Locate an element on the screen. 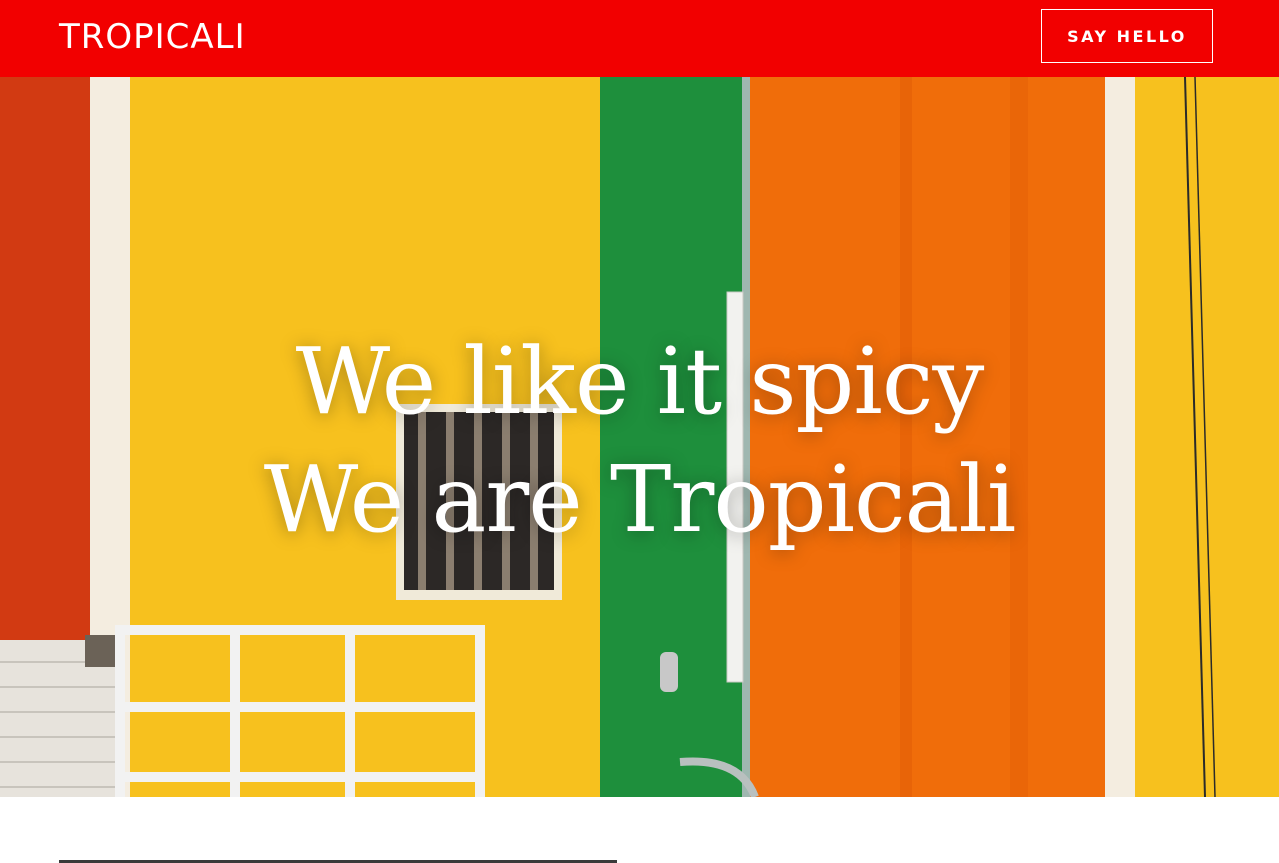 This screenshot has width=1279, height=863. say-hello-button: SAY HELLO is located at coordinates (1127, 36).